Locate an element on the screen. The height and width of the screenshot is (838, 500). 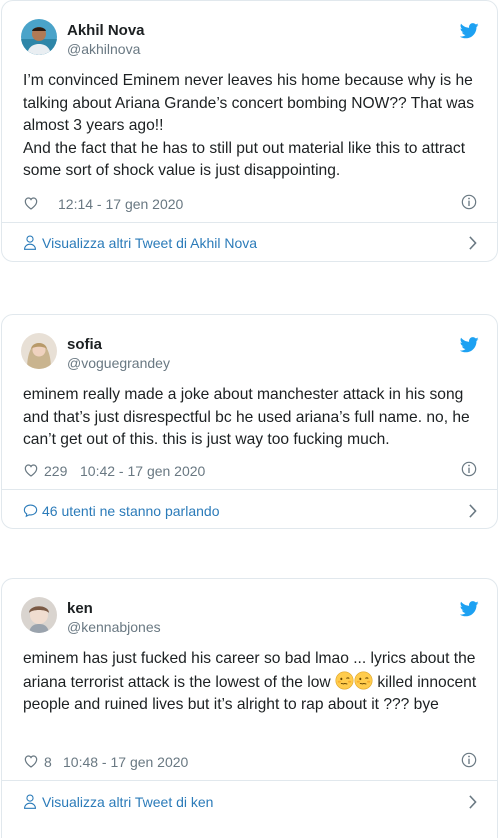
more-tweets-link: Visualizza altri Tweet di ken is located at coordinates (251, 803).